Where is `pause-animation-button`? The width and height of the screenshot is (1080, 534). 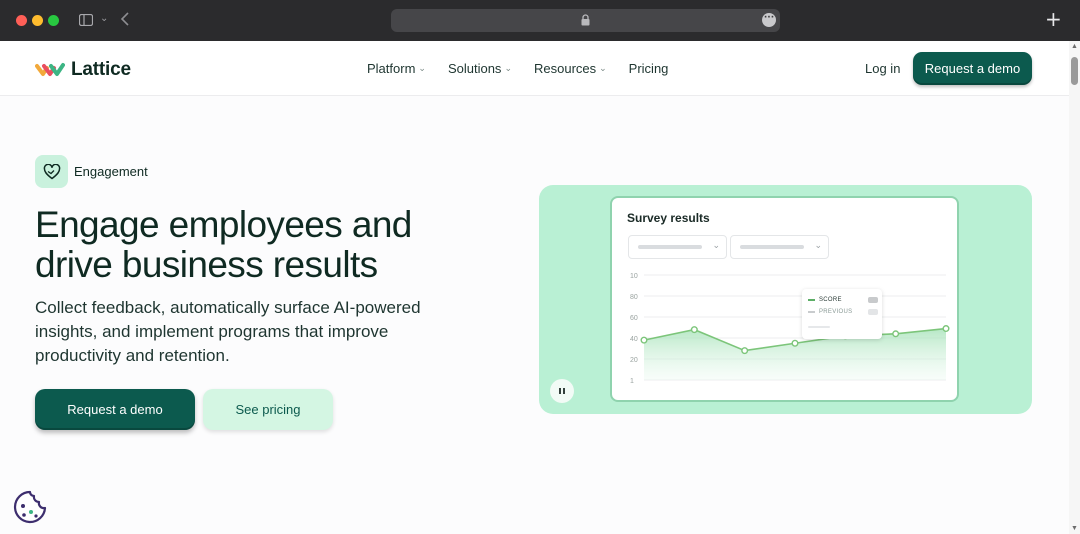 pause-animation-button is located at coordinates (562, 391).